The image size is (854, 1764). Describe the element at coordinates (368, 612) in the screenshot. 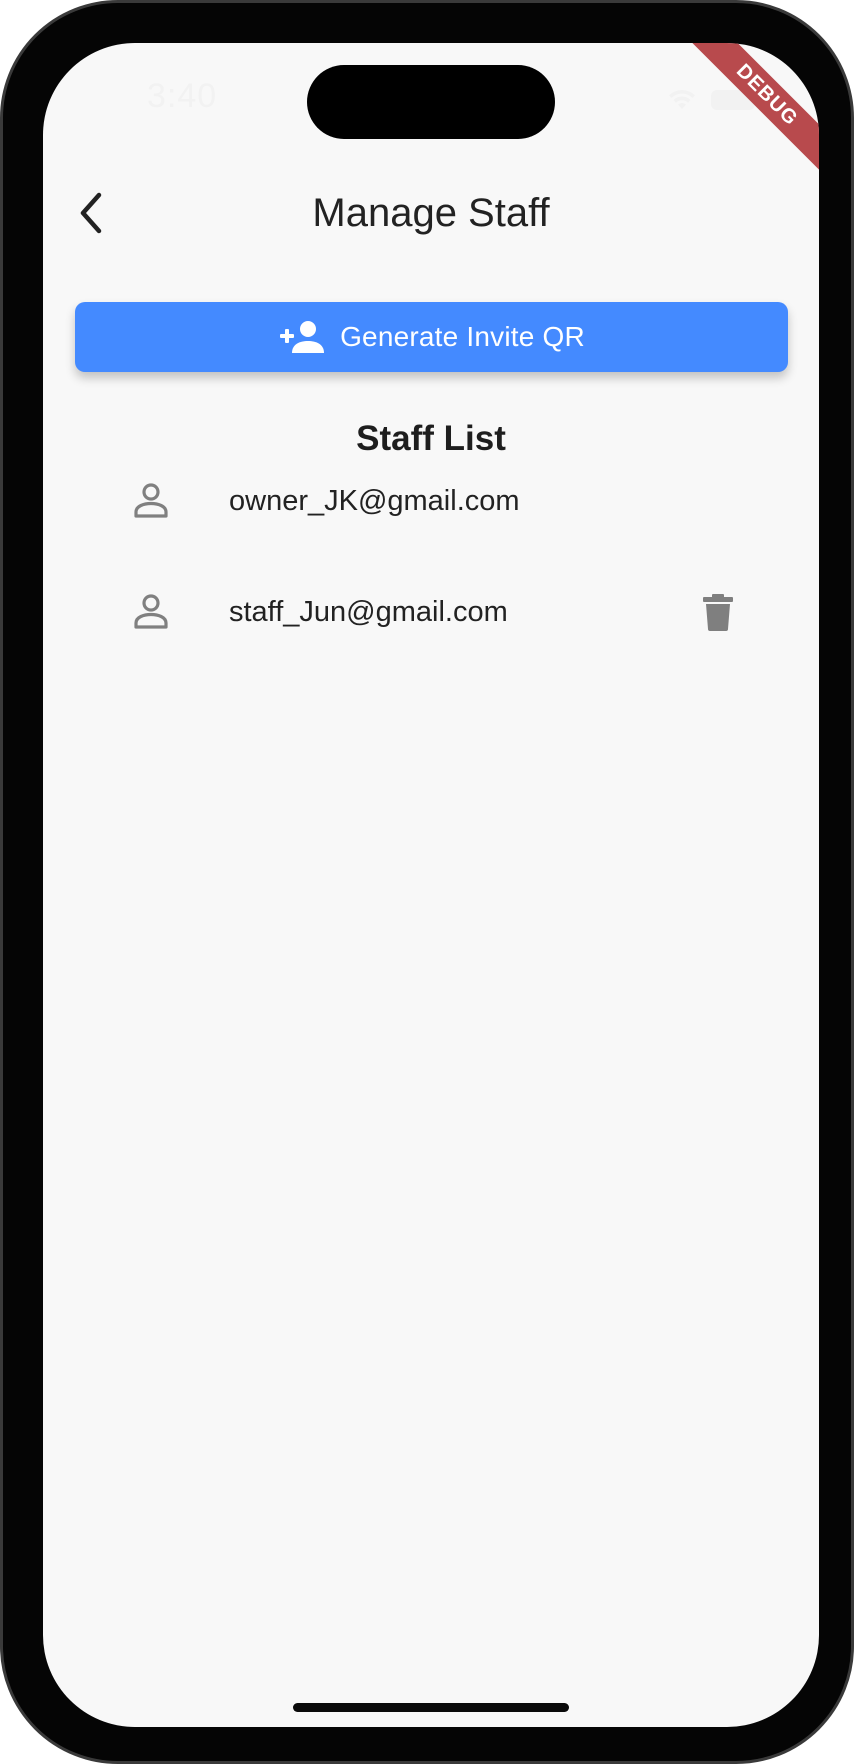

I see `staff-email: staff_Jun@gmail.com` at that location.